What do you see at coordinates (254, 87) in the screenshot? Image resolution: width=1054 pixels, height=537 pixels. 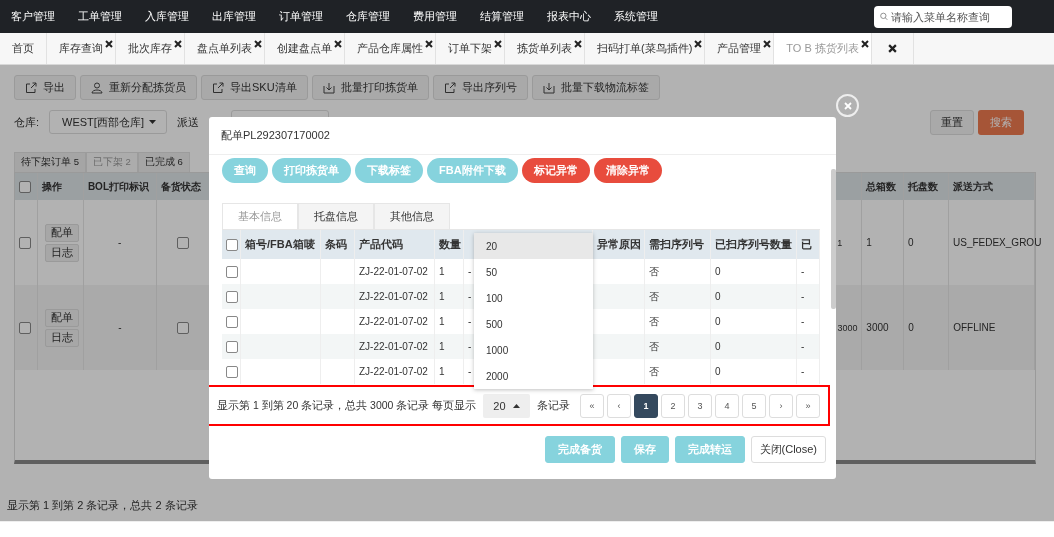 I see `toolbar-button: 导出SKU清单` at bounding box center [254, 87].